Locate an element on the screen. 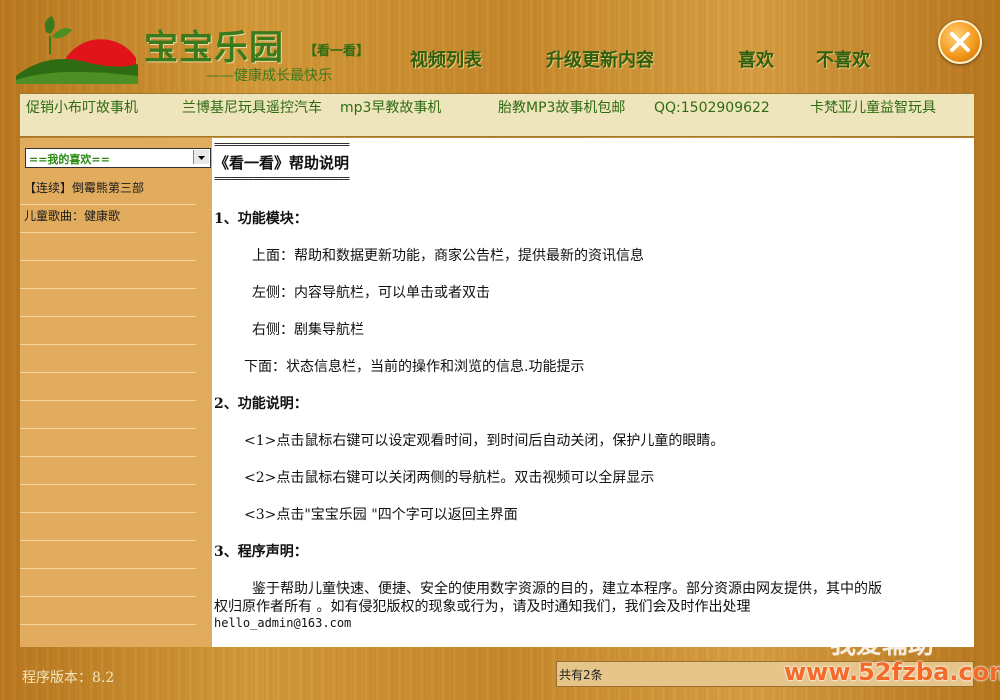 The width and height of the screenshot is (1000, 700). section-text: 上面：帮助和数据更新功能，商家公告栏，提供最新的资讯信息 is located at coordinates (448, 256).